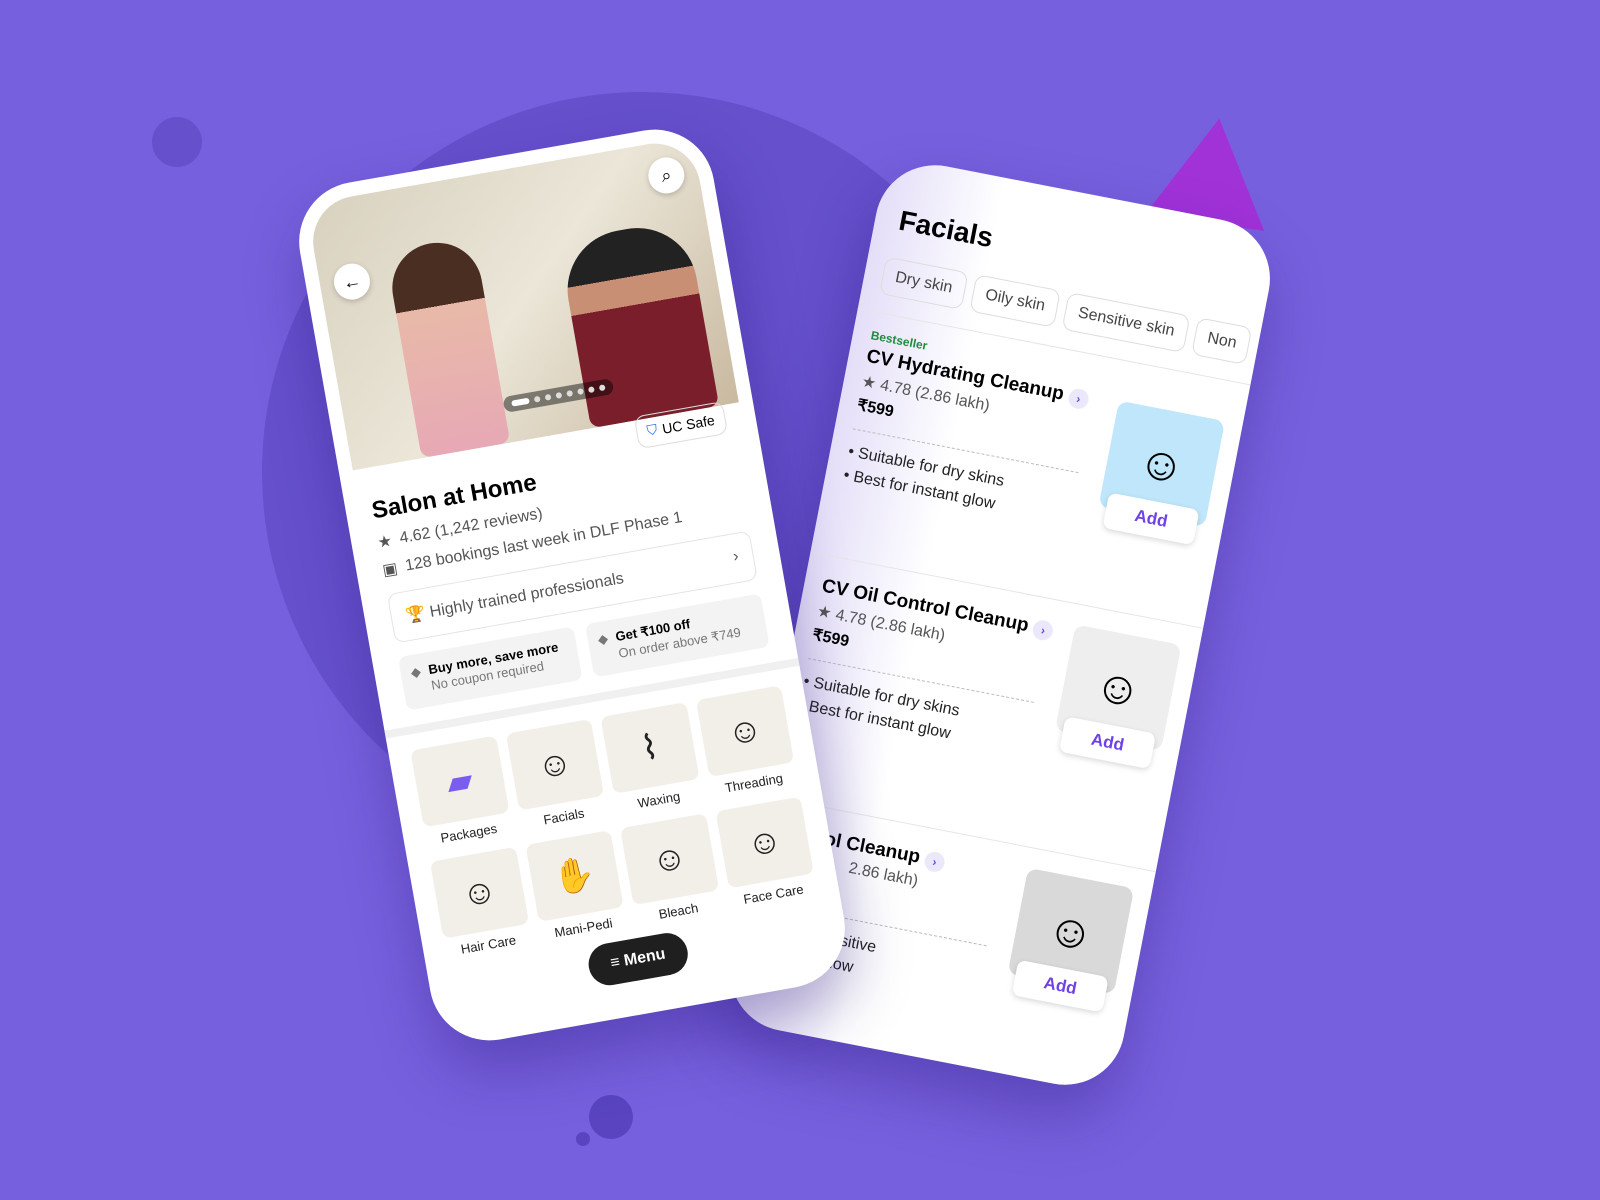 This screenshot has height=1200, width=1600. I want to click on category-mani-pedi: ✋ Mani-Pedi, so click(575, 886).